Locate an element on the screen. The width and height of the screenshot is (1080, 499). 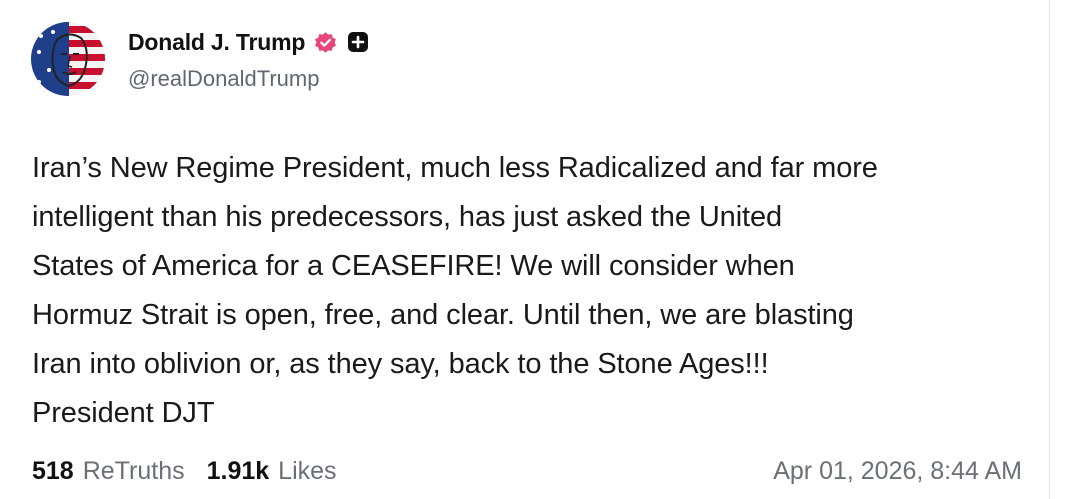
plus-square-icon is located at coordinates (358, 42).